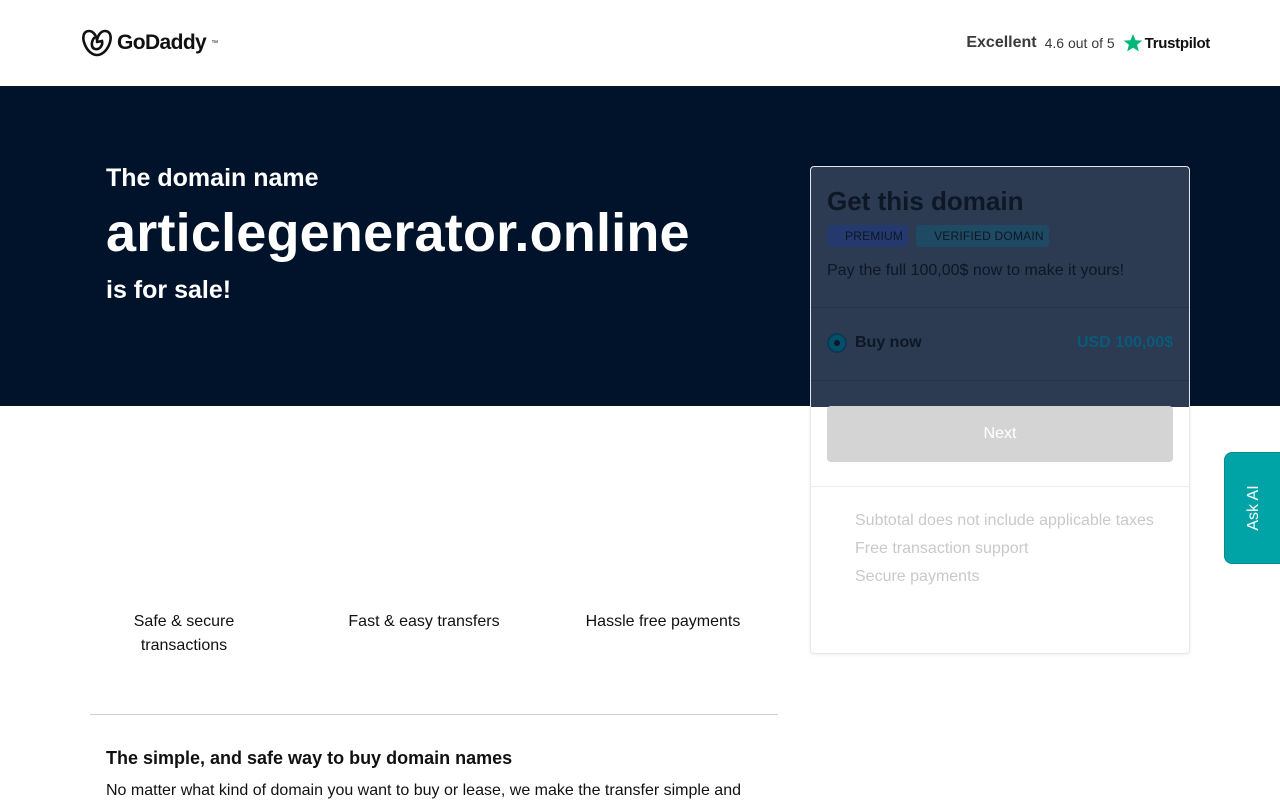 The width and height of the screenshot is (1280, 800). What do you see at coordinates (942, 548) in the screenshot?
I see `benefit-support: Free transaction support` at bounding box center [942, 548].